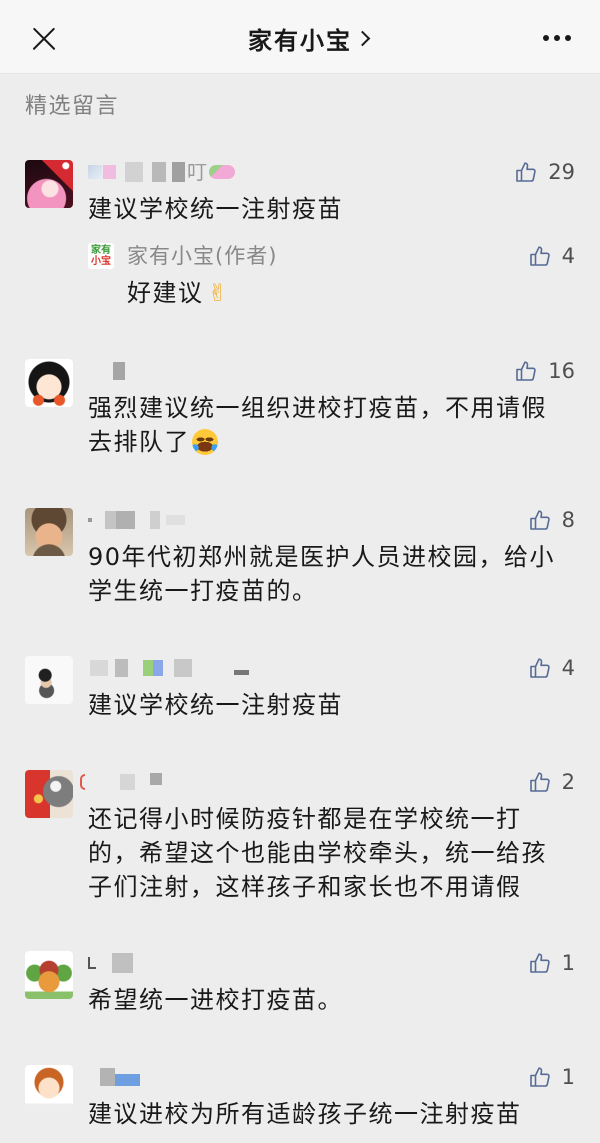 This screenshot has width=600, height=1143. Describe the element at coordinates (333, 442) in the screenshot. I see `comment-line: 去排队了` at that location.